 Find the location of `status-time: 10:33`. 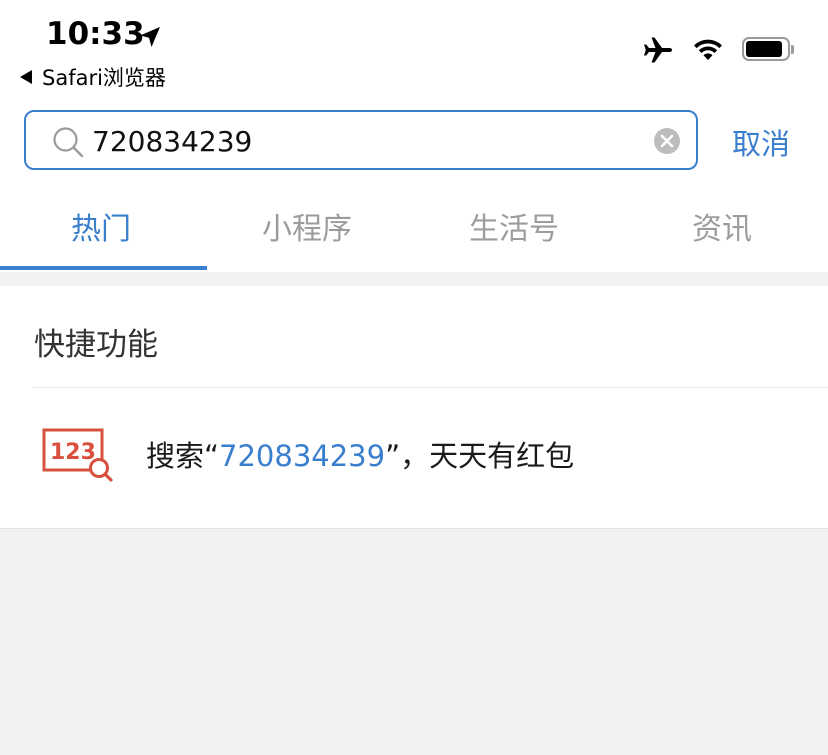

status-time: 10:33 is located at coordinates (95, 34).